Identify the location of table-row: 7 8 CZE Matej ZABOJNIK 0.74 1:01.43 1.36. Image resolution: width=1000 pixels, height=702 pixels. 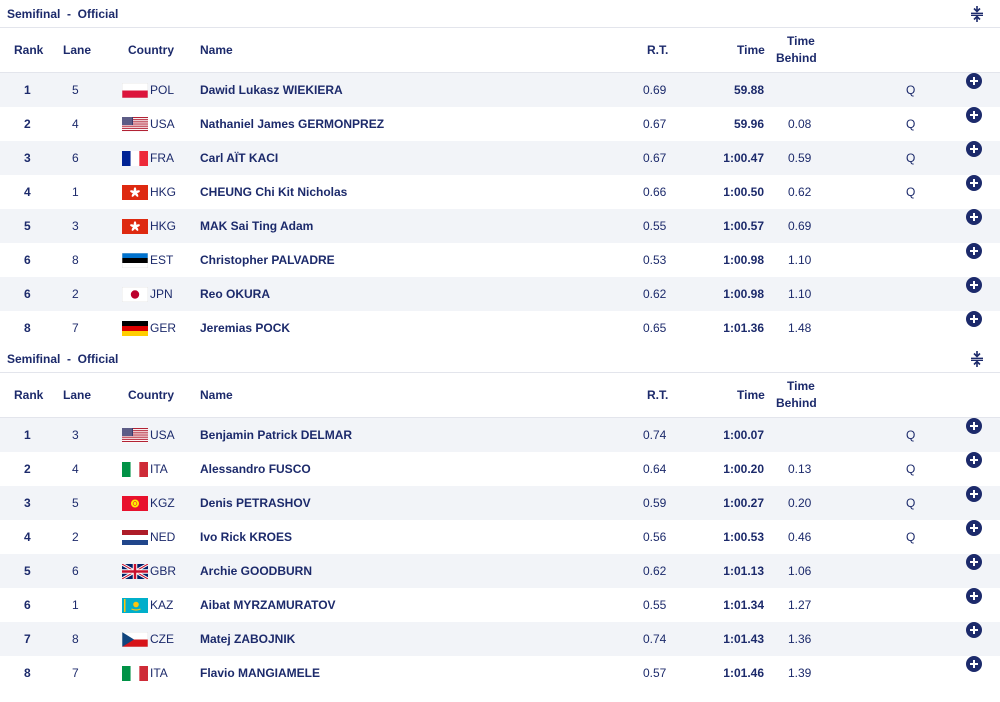
(500, 639).